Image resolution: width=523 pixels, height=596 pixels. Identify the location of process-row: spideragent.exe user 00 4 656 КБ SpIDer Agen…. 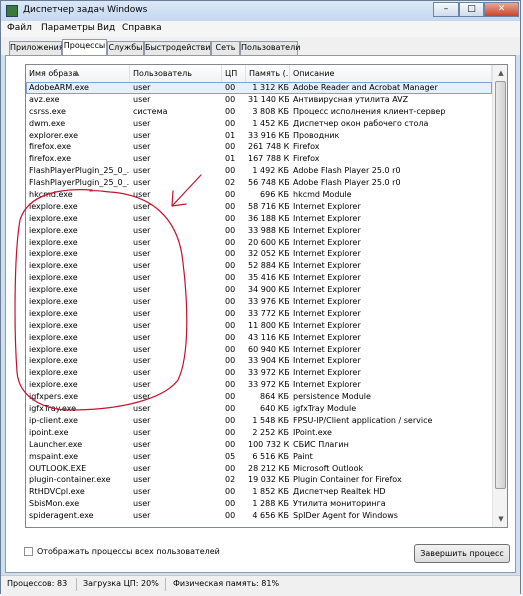
(259, 516).